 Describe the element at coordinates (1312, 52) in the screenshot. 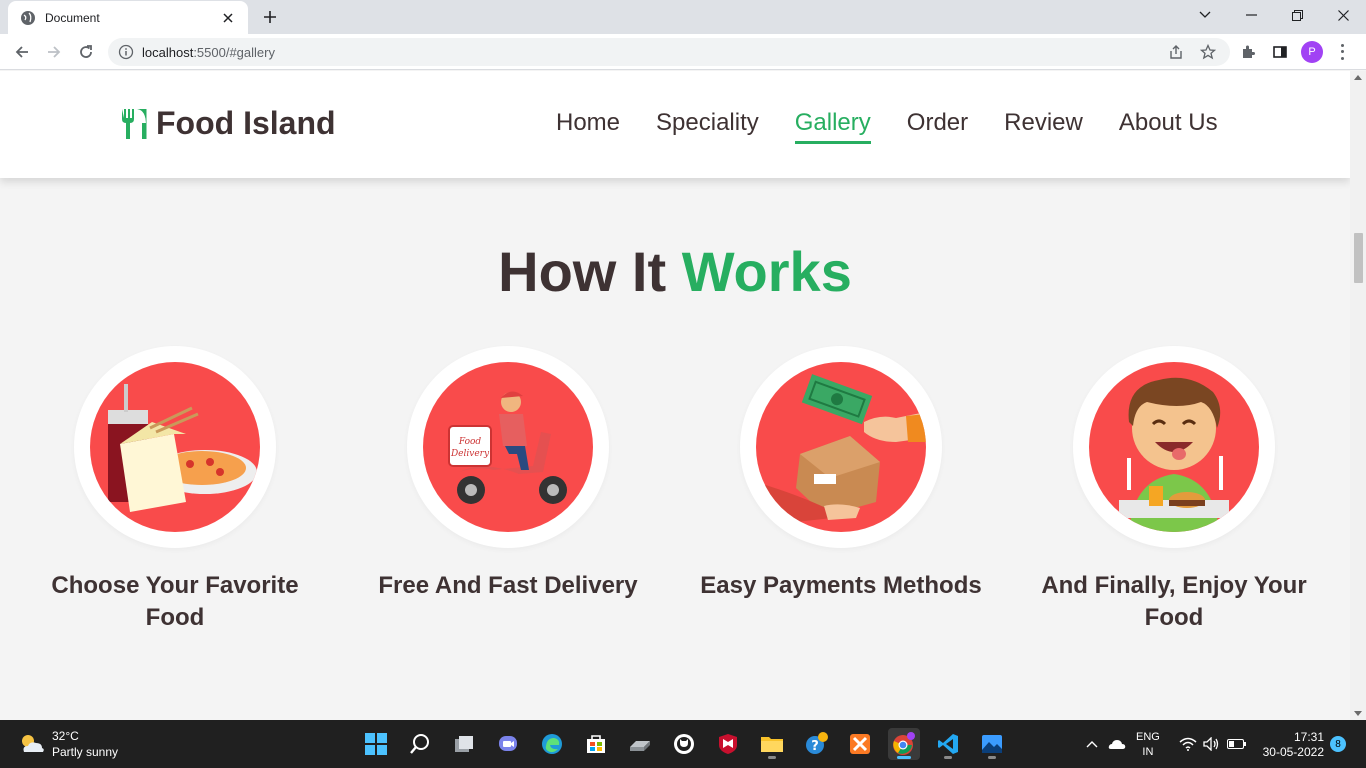

I see `profile-avatar: P` at that location.